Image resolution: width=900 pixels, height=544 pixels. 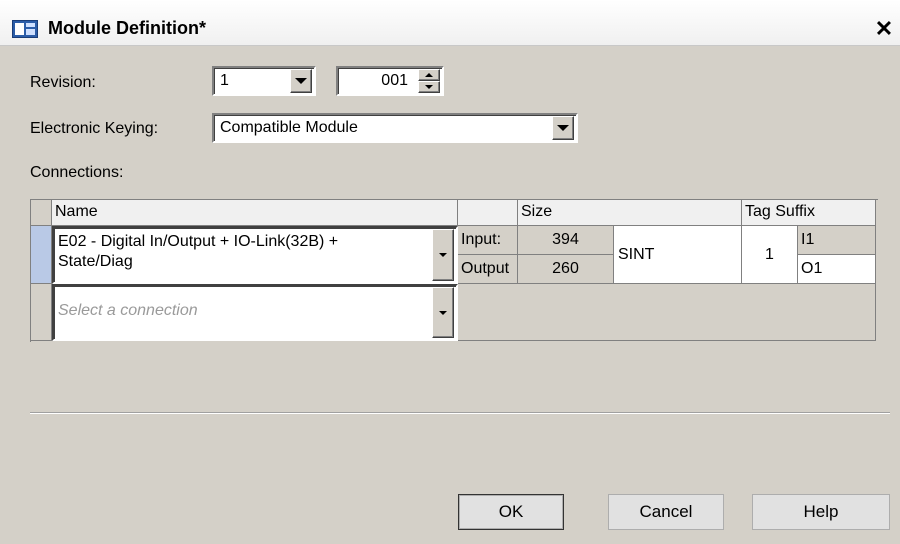 What do you see at coordinates (837, 269) in the screenshot?
I see `output-tag-suffix: O1` at bounding box center [837, 269].